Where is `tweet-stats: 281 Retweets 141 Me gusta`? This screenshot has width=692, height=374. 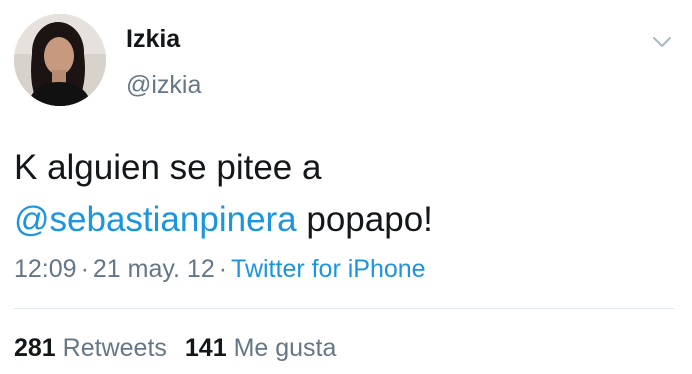 tweet-stats: 281 Retweets 141 Me gusta is located at coordinates (175, 348).